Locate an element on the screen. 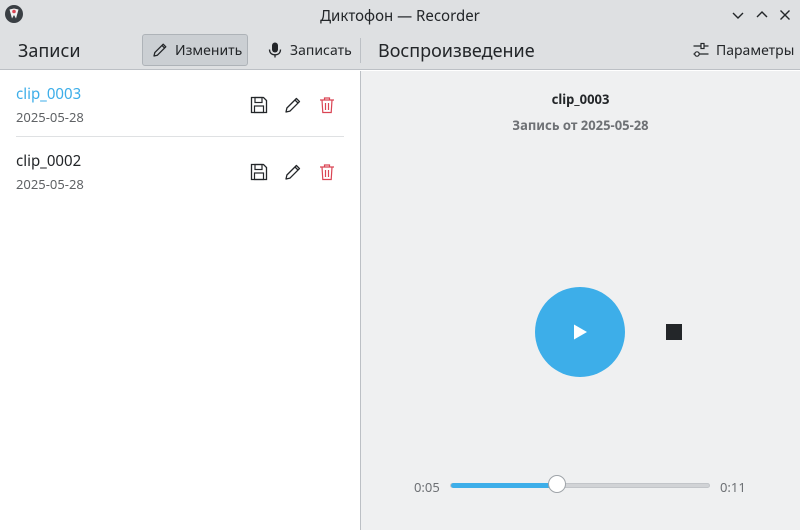  player-title: clip_0003 is located at coordinates (580, 99).